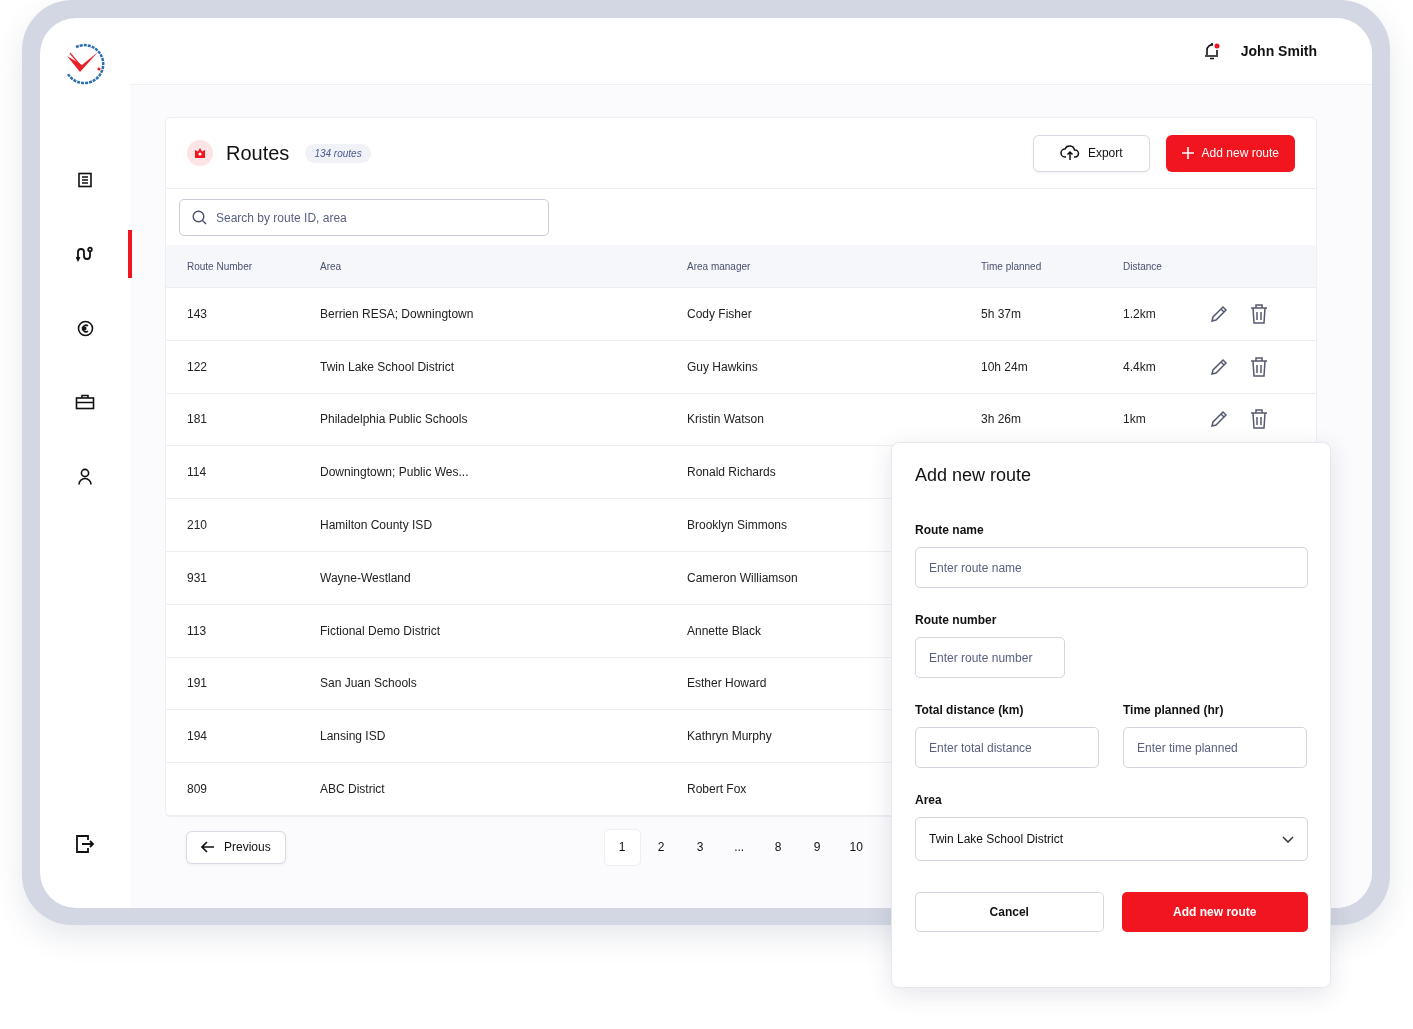 This screenshot has width=1413, height=1029. What do you see at coordinates (197, 577) in the screenshot?
I see `table-cell-text: 931` at bounding box center [197, 577].